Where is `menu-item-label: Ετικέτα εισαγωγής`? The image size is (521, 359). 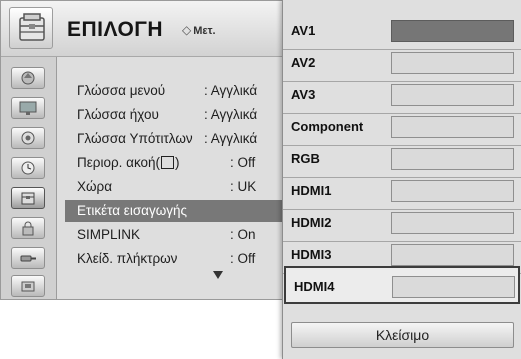 menu-item-label: Ετικέτα εισαγωγής is located at coordinates (132, 210).